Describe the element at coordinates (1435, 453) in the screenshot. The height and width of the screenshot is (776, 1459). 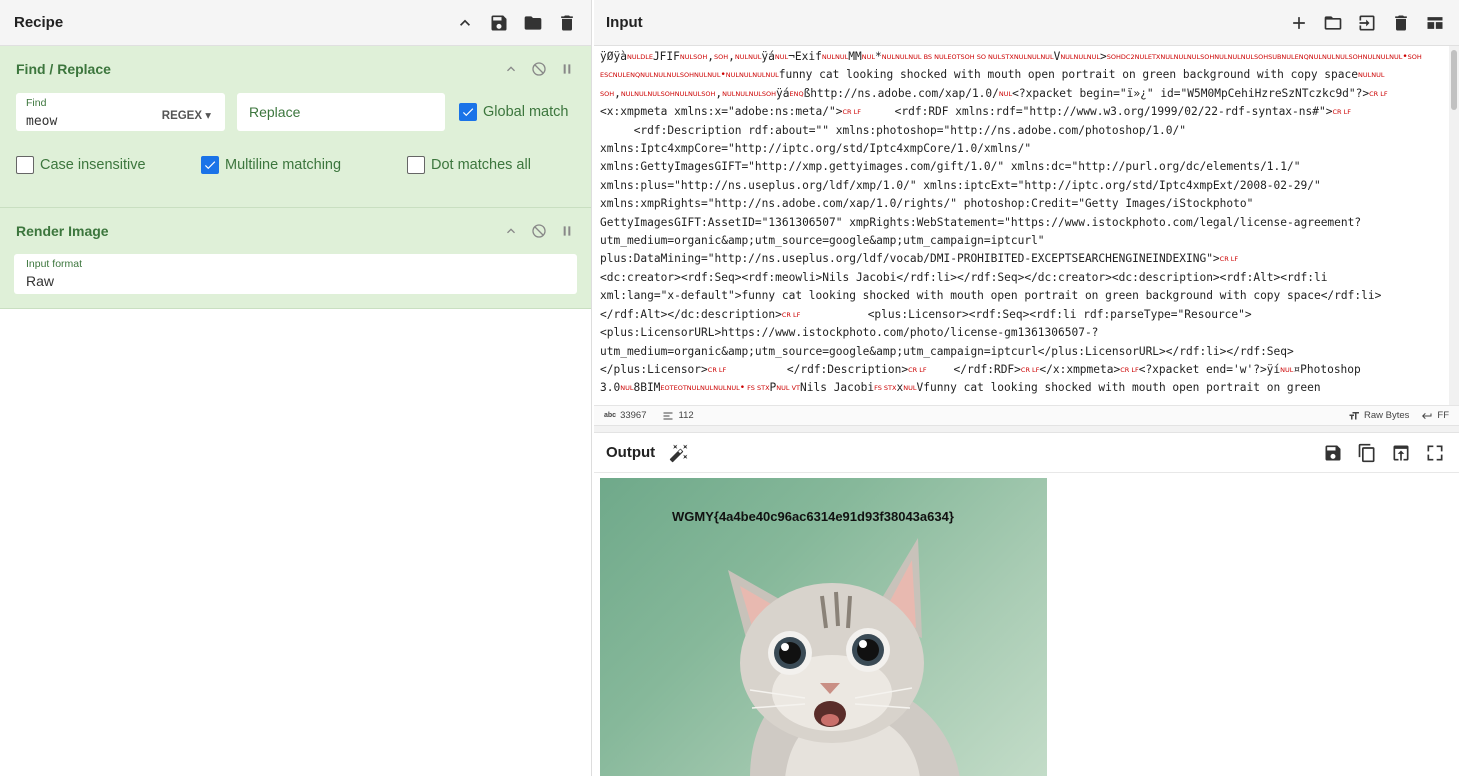
I see `maximize-icon` at that location.